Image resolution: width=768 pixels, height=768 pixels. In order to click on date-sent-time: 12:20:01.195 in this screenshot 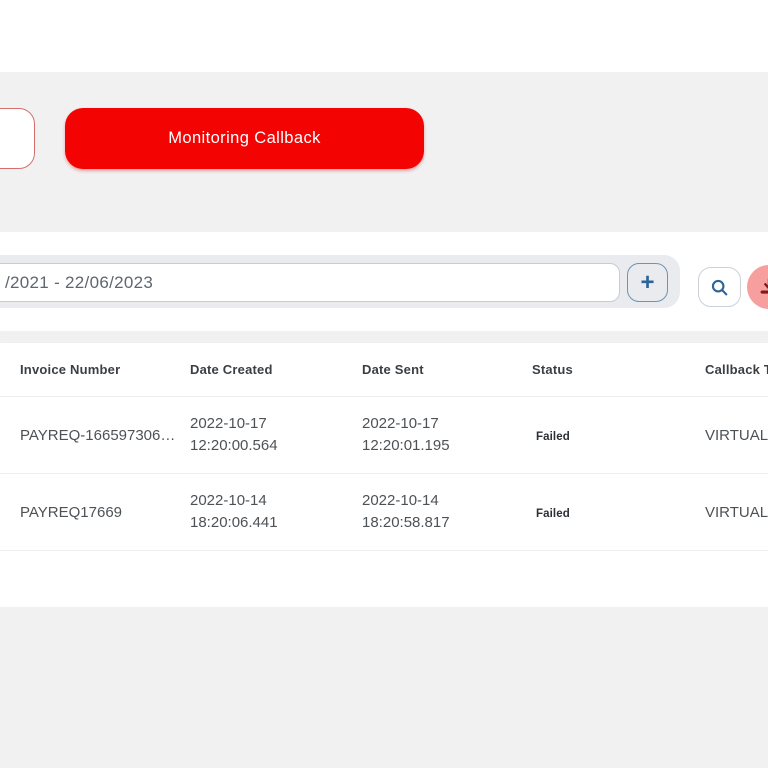, I will do `click(406, 445)`.